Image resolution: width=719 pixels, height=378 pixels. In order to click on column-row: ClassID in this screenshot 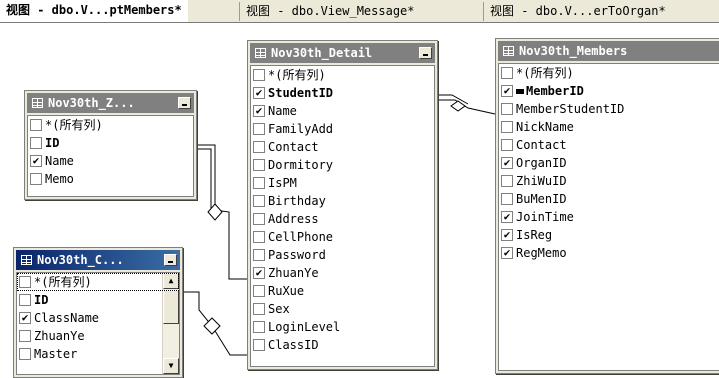, I will do `click(342, 345)`.